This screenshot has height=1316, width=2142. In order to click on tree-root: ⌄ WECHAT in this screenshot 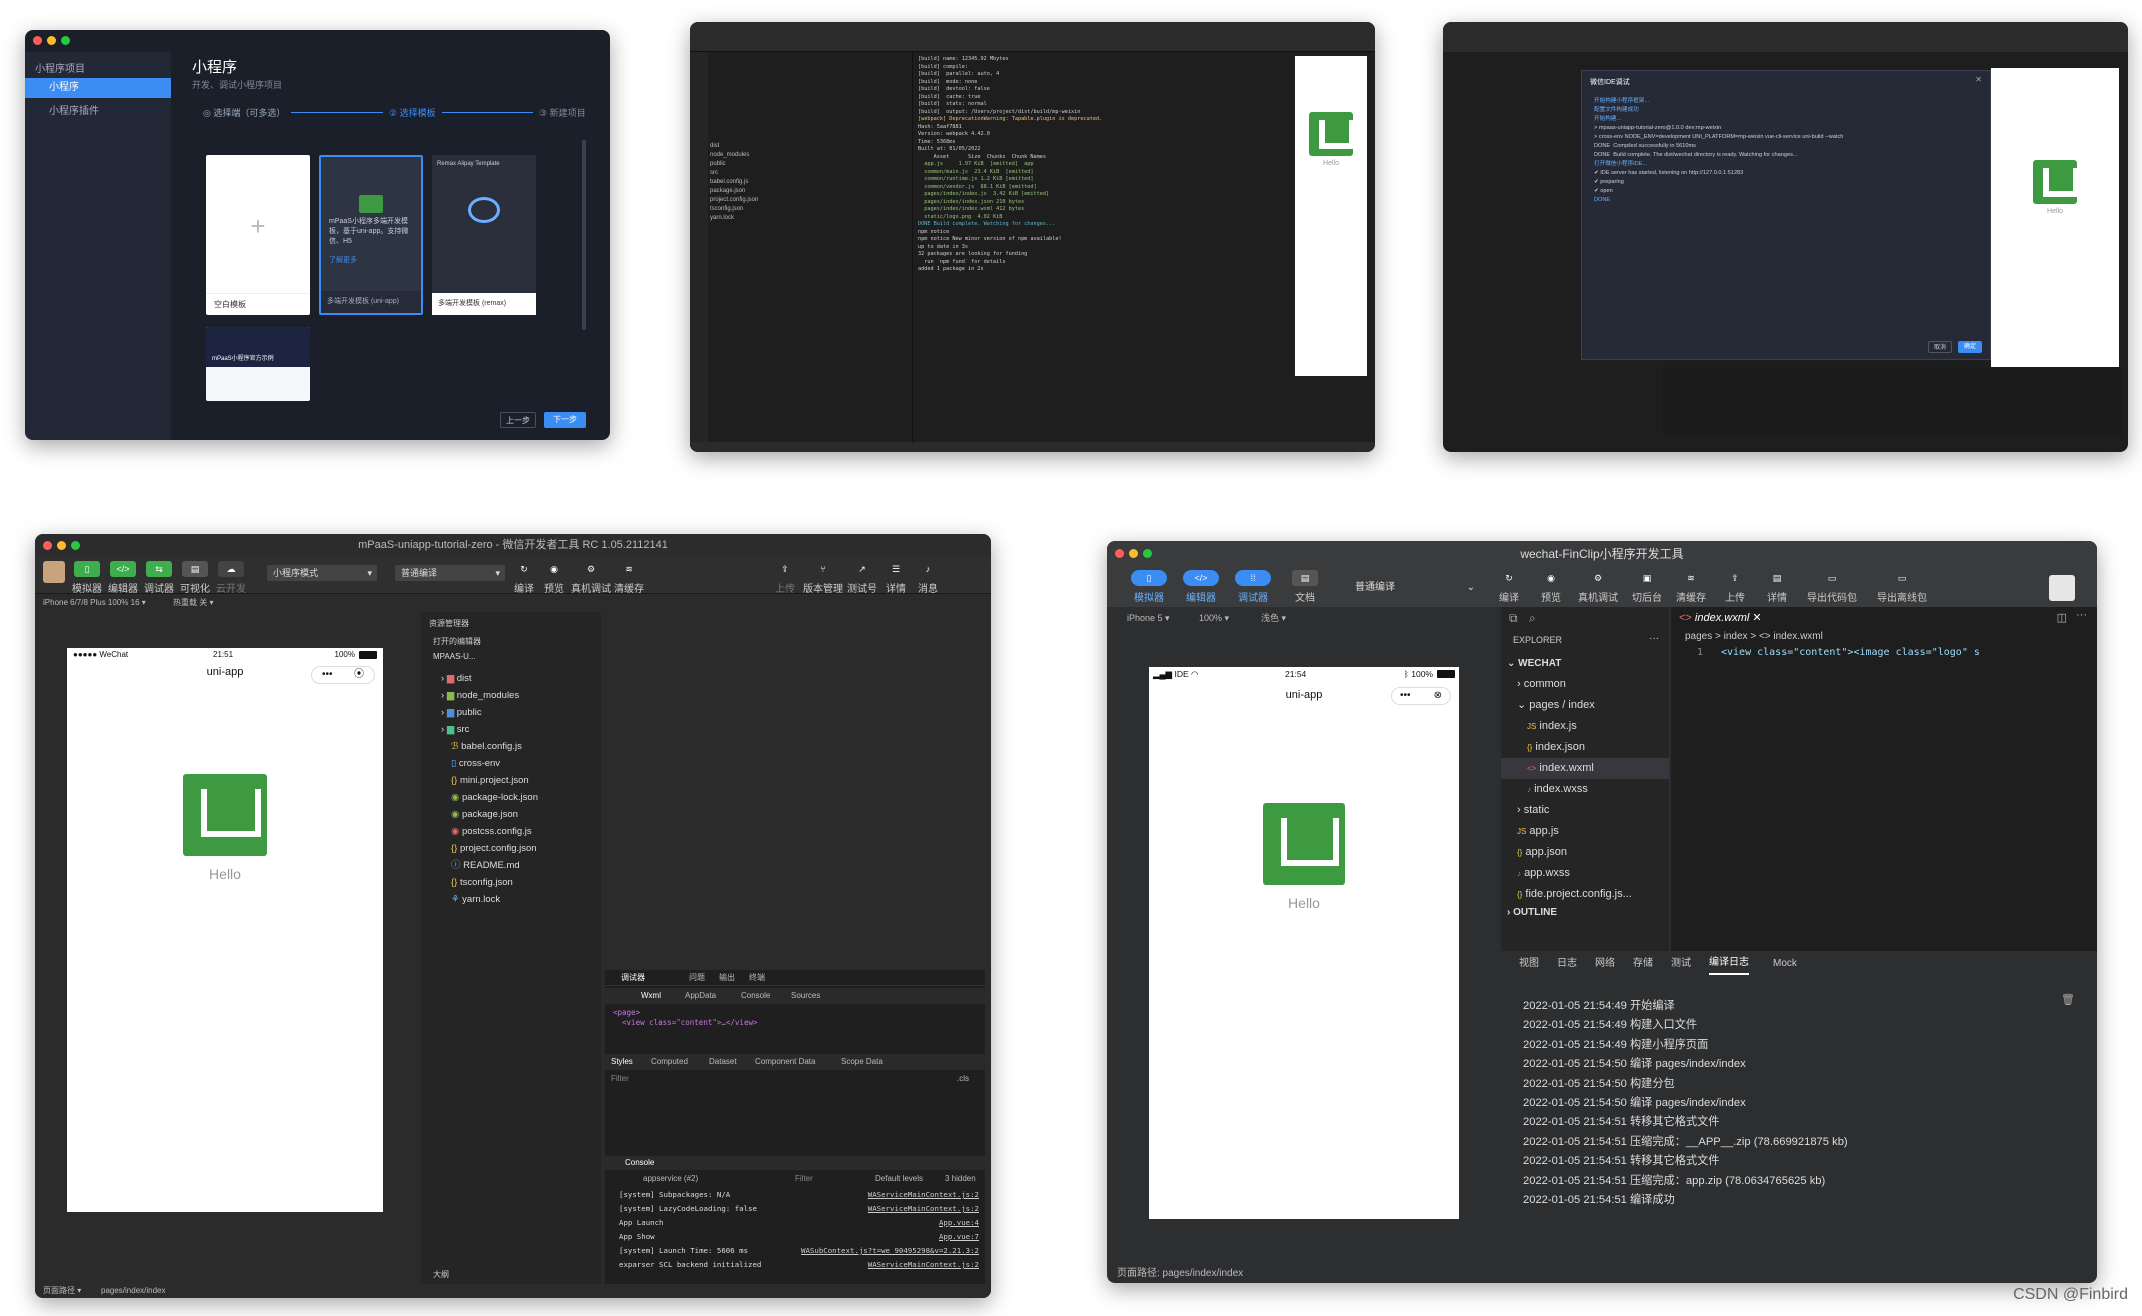, I will do `click(1585, 663)`.